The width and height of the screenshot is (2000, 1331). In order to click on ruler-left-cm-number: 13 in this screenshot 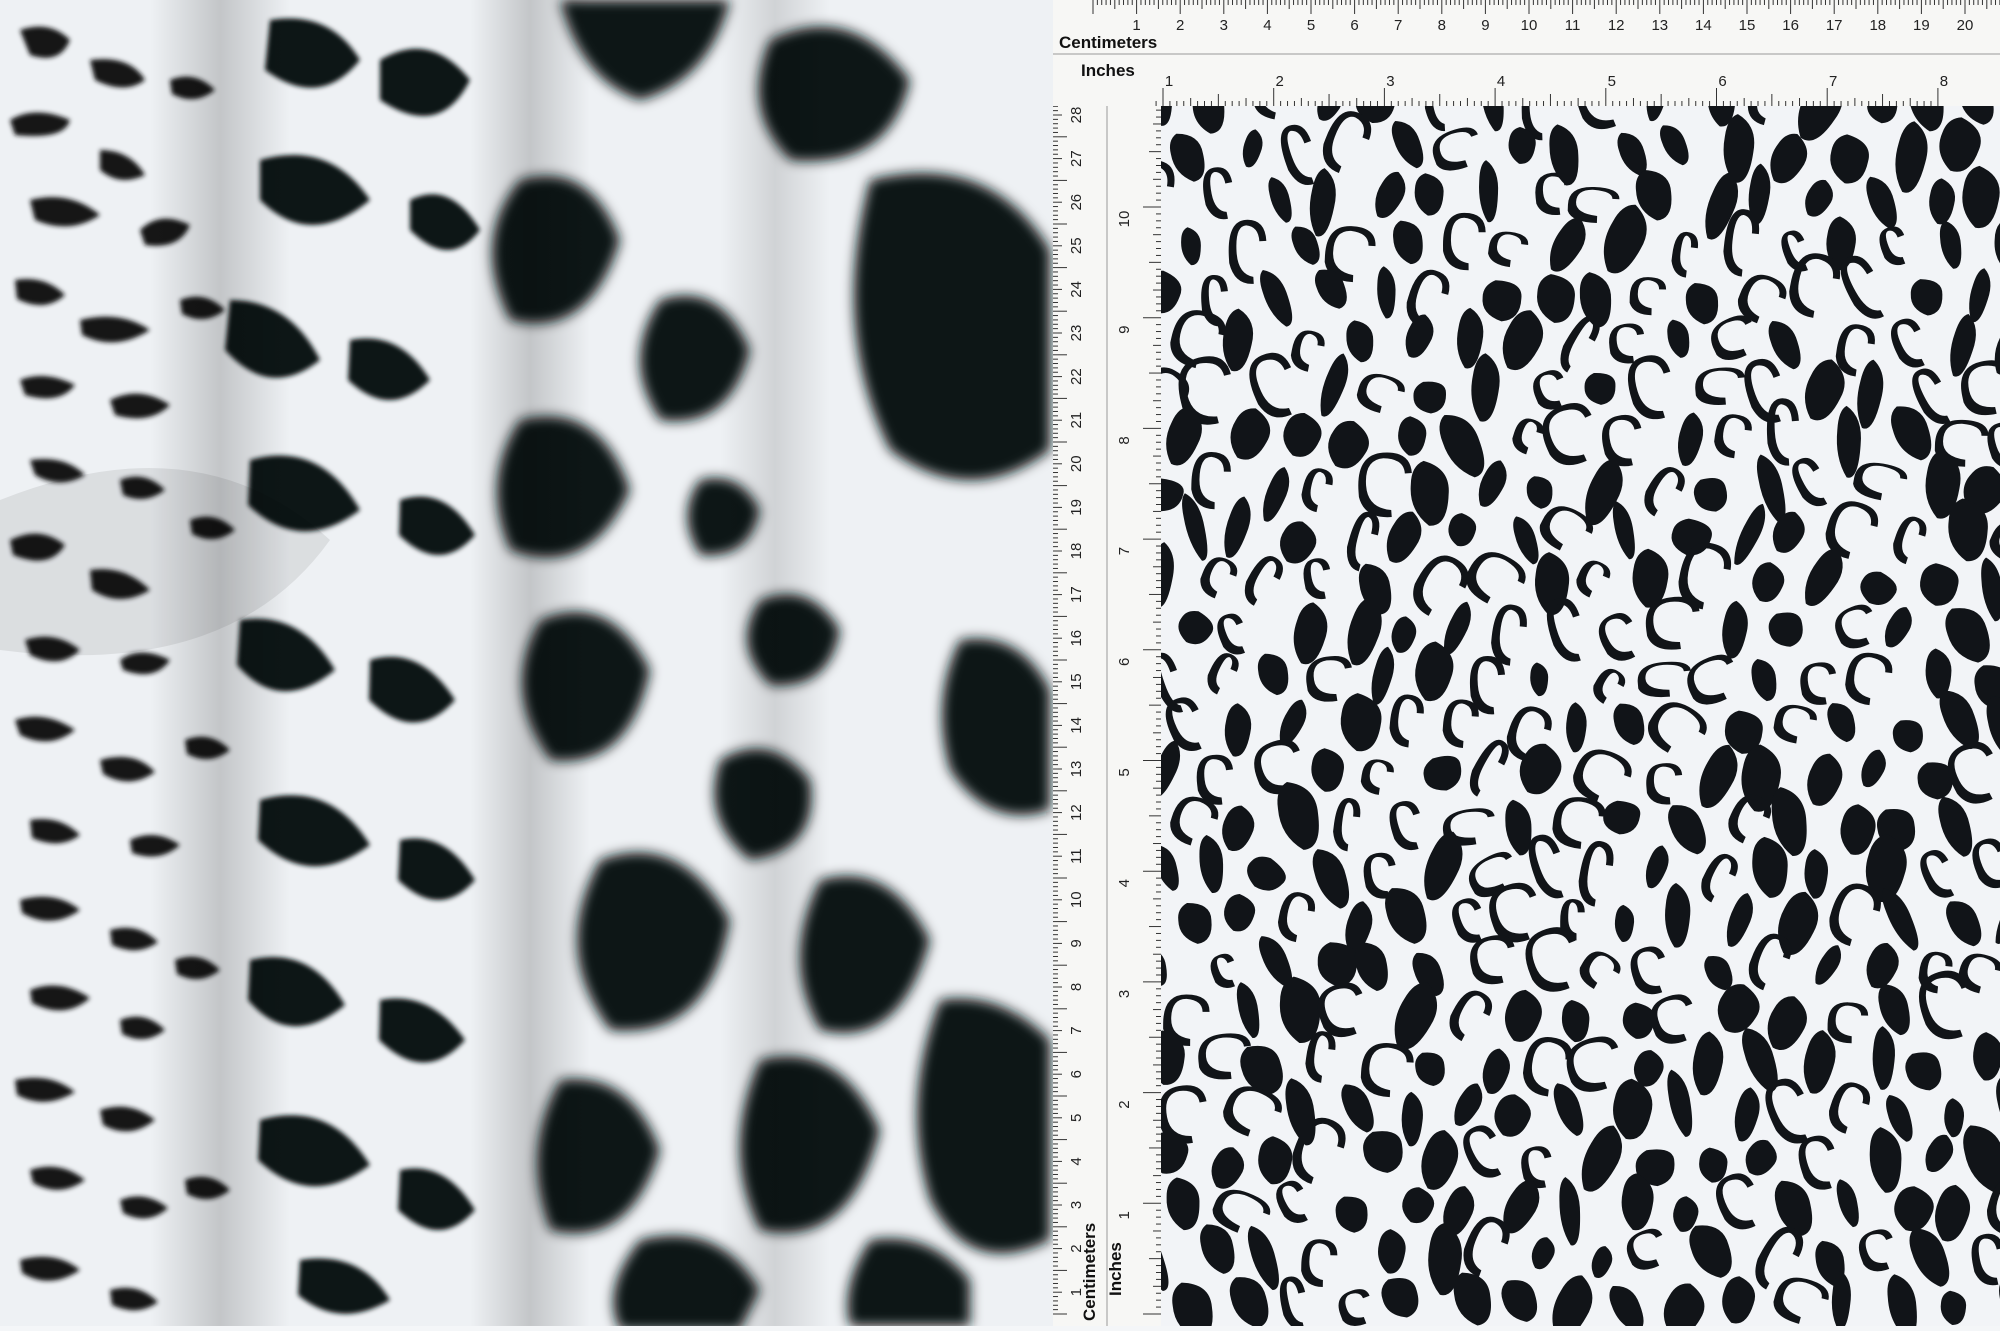, I will do `click(1076, 769)`.